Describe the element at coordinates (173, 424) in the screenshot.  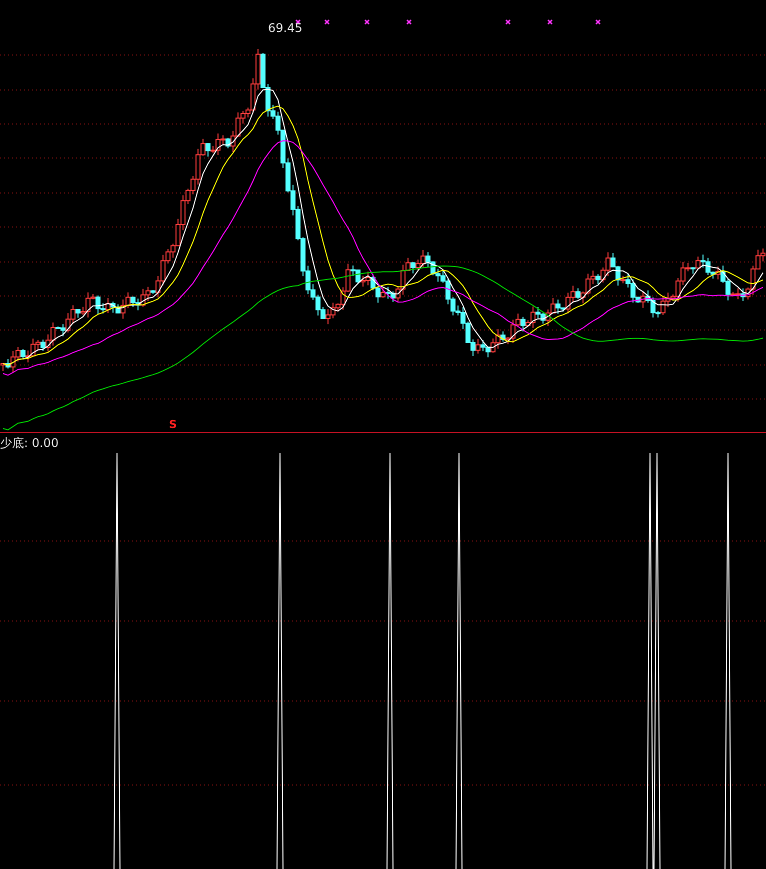
I see `signal-mark: S` at that location.